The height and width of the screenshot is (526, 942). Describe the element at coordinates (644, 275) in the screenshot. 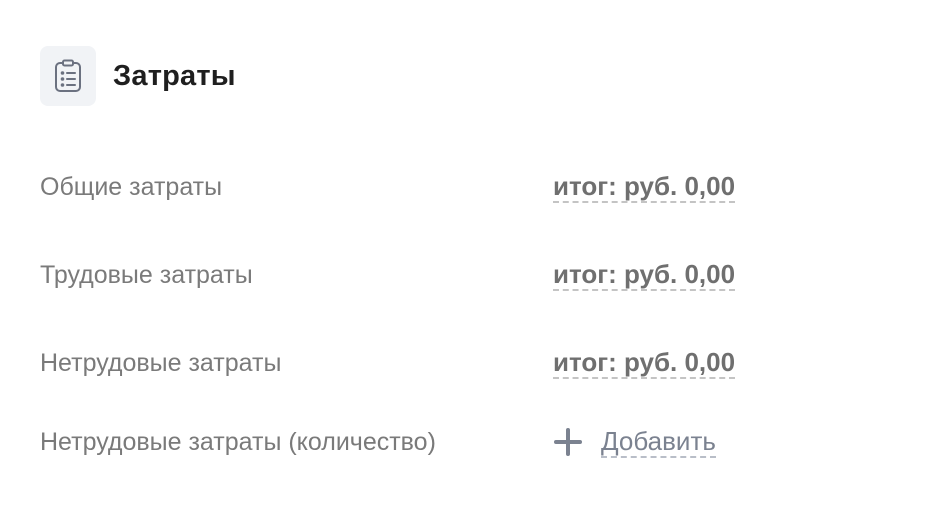

I see `labor-cost-value: итог: руб. 0,00` at that location.